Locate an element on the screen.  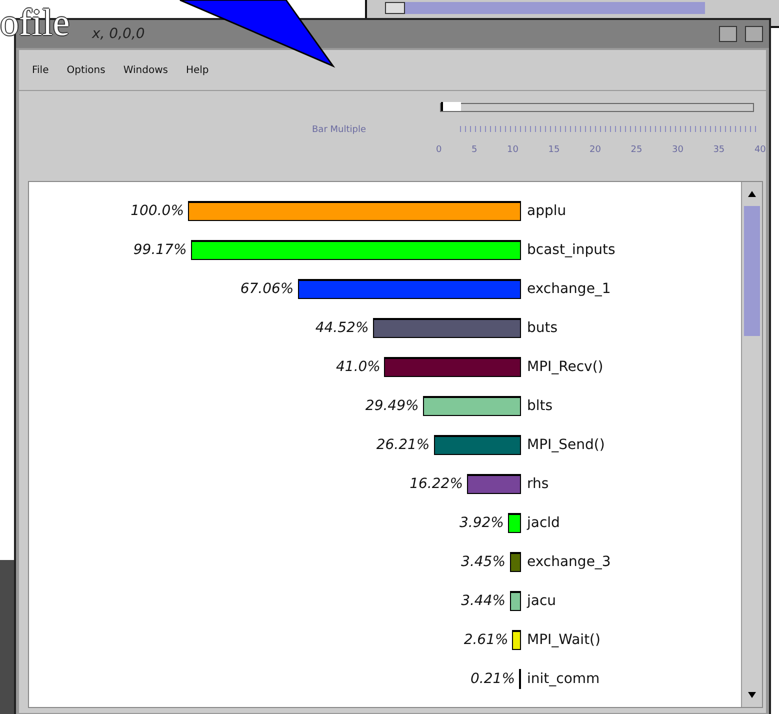
scrollbar is located at coordinates (751, 444).